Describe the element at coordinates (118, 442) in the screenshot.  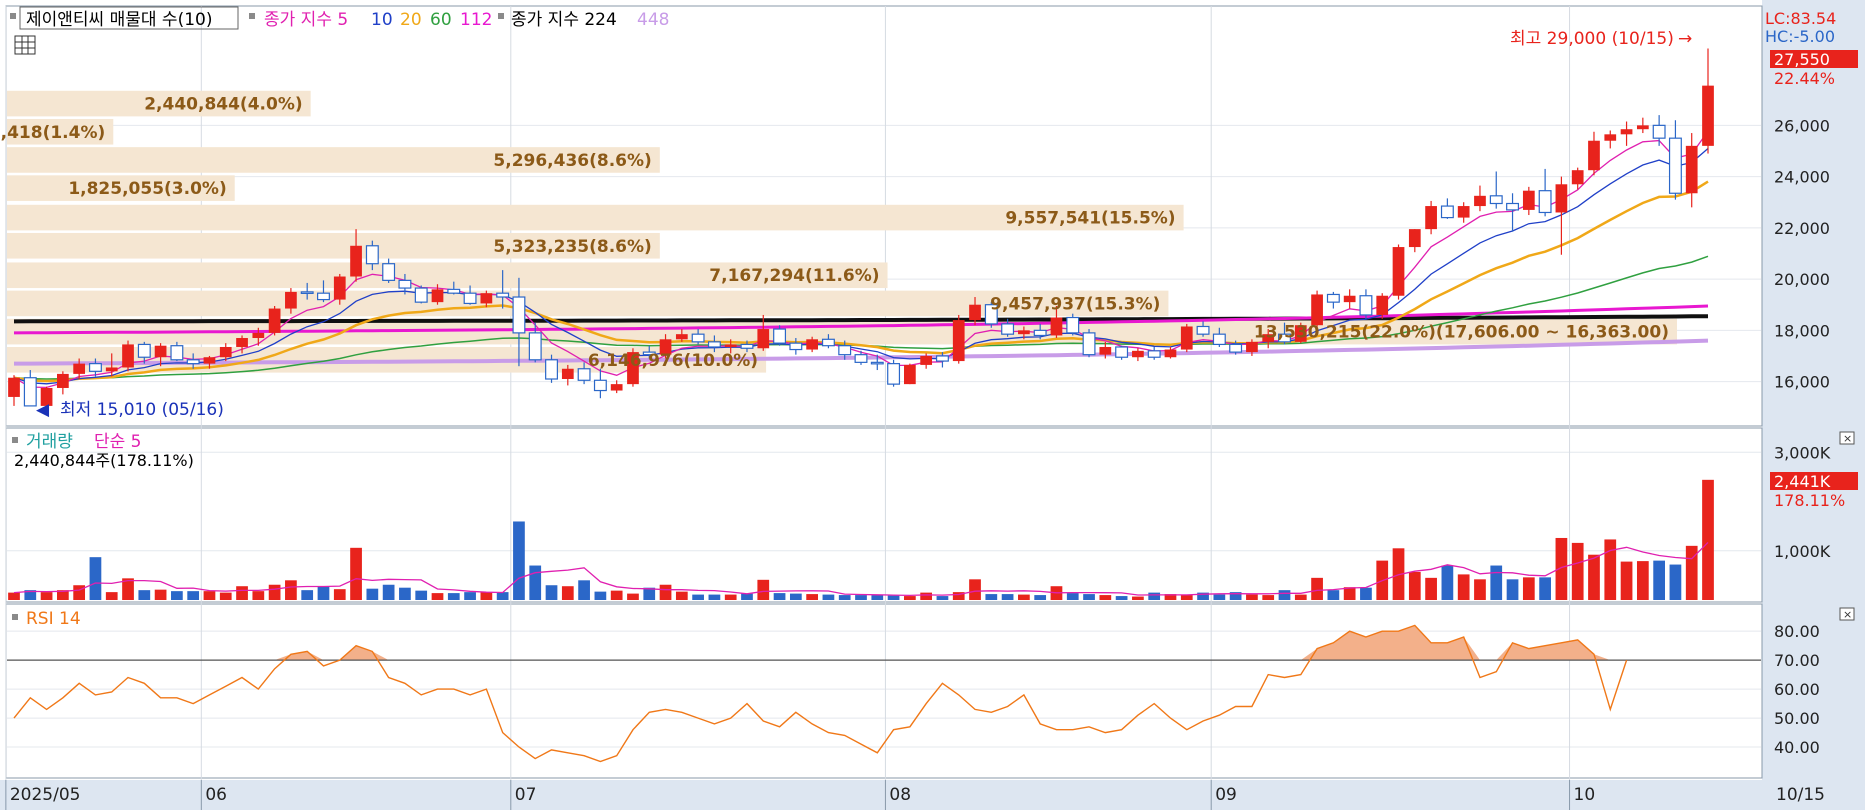
I see `volume-ma-label: 단순 5` at that location.